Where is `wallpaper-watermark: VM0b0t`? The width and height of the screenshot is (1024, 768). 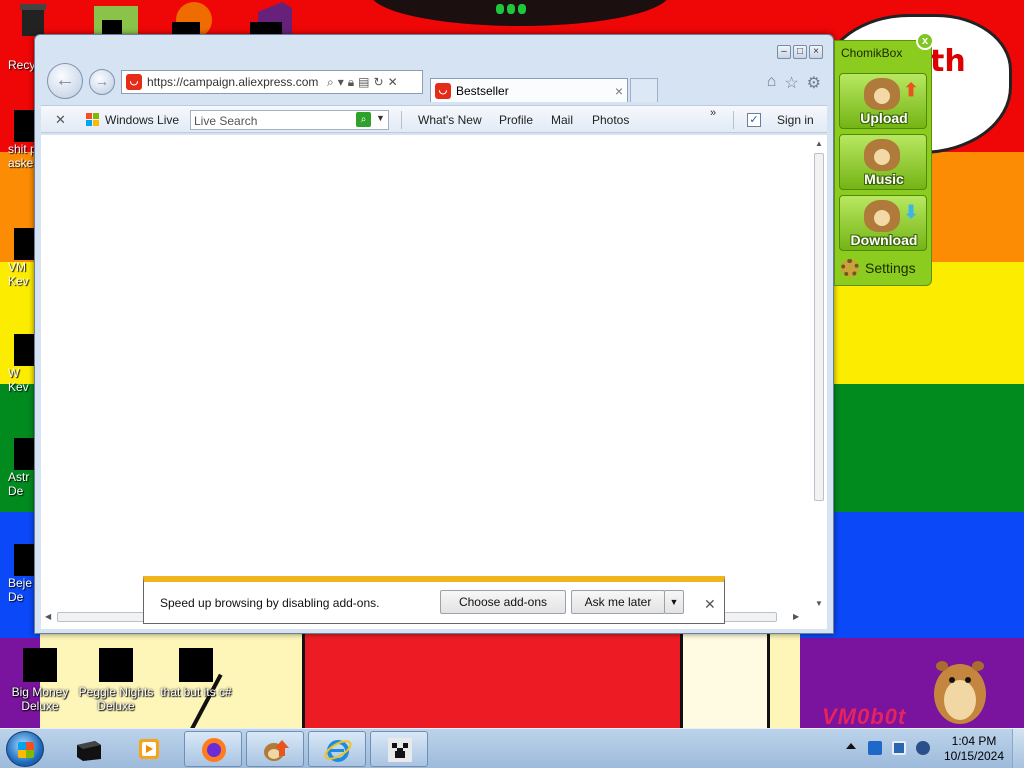 wallpaper-watermark: VM0b0t is located at coordinates (864, 716).